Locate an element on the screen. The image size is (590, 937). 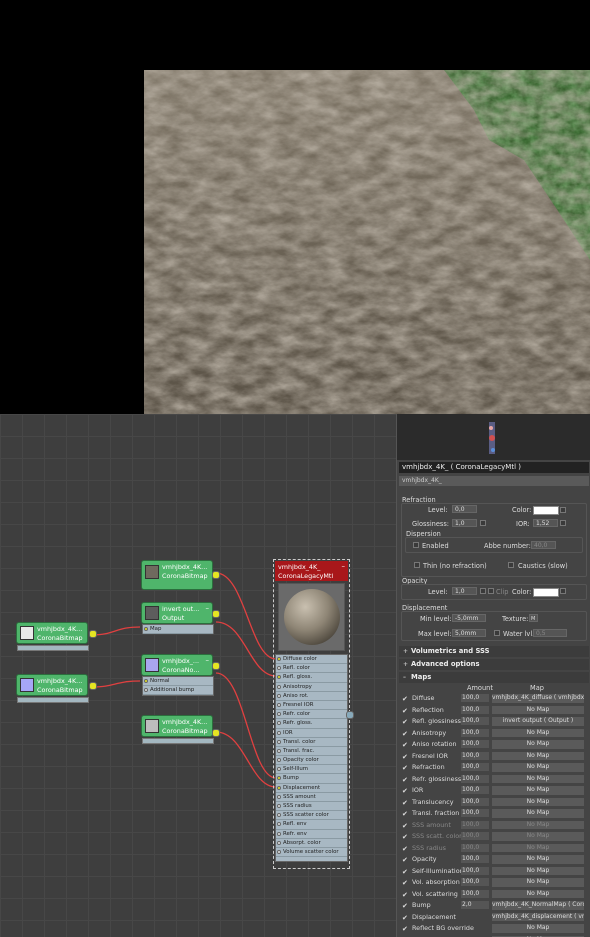
material-slot: Bump is located at coordinates (311, 779).